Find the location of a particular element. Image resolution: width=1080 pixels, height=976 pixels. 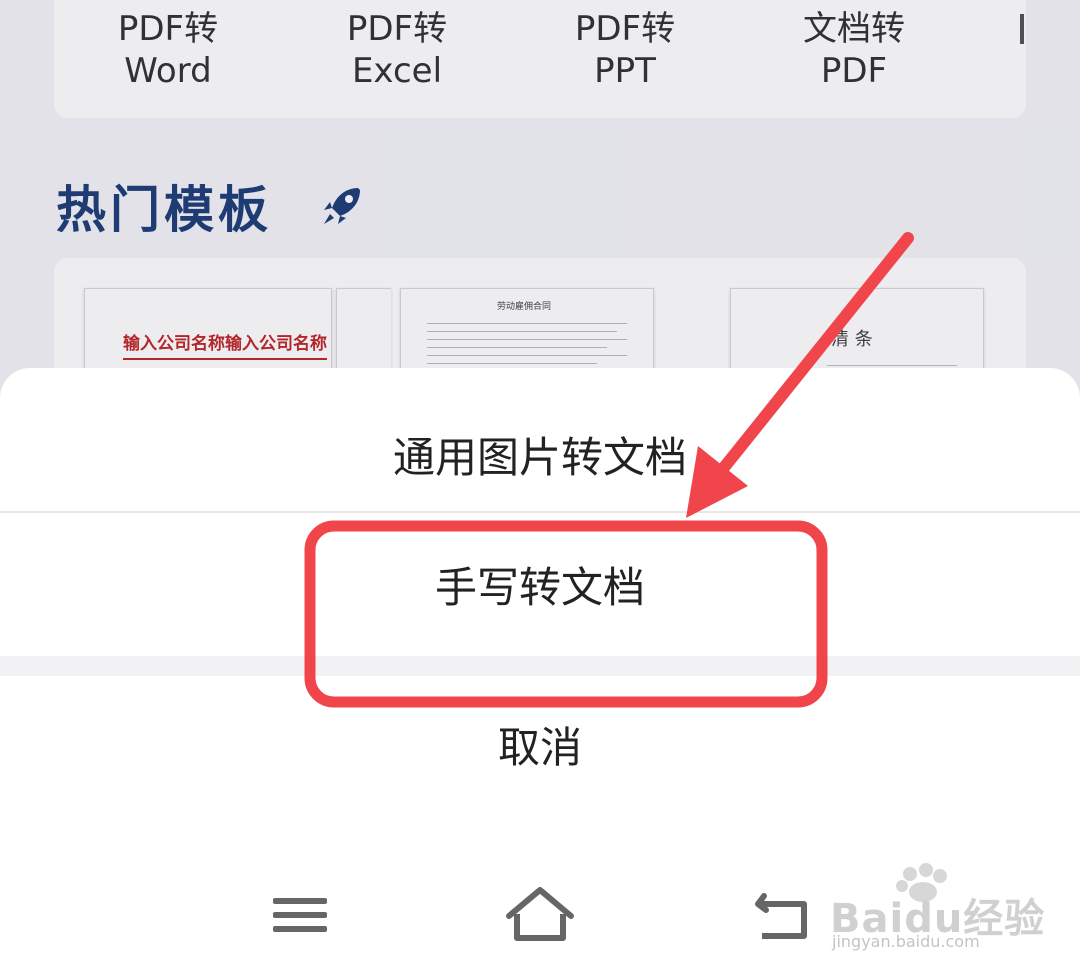

handwriting-to-doc-option: 手写转文档 is located at coordinates (540, 588).